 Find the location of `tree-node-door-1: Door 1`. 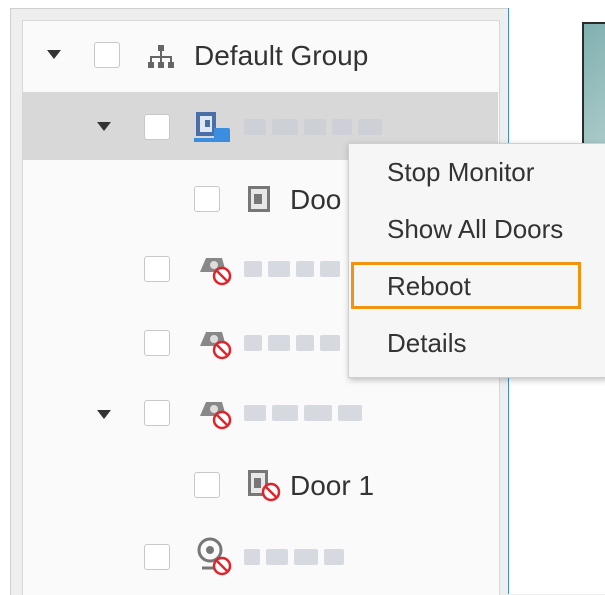

tree-node-door-1: Door 1 is located at coordinates (260, 487).